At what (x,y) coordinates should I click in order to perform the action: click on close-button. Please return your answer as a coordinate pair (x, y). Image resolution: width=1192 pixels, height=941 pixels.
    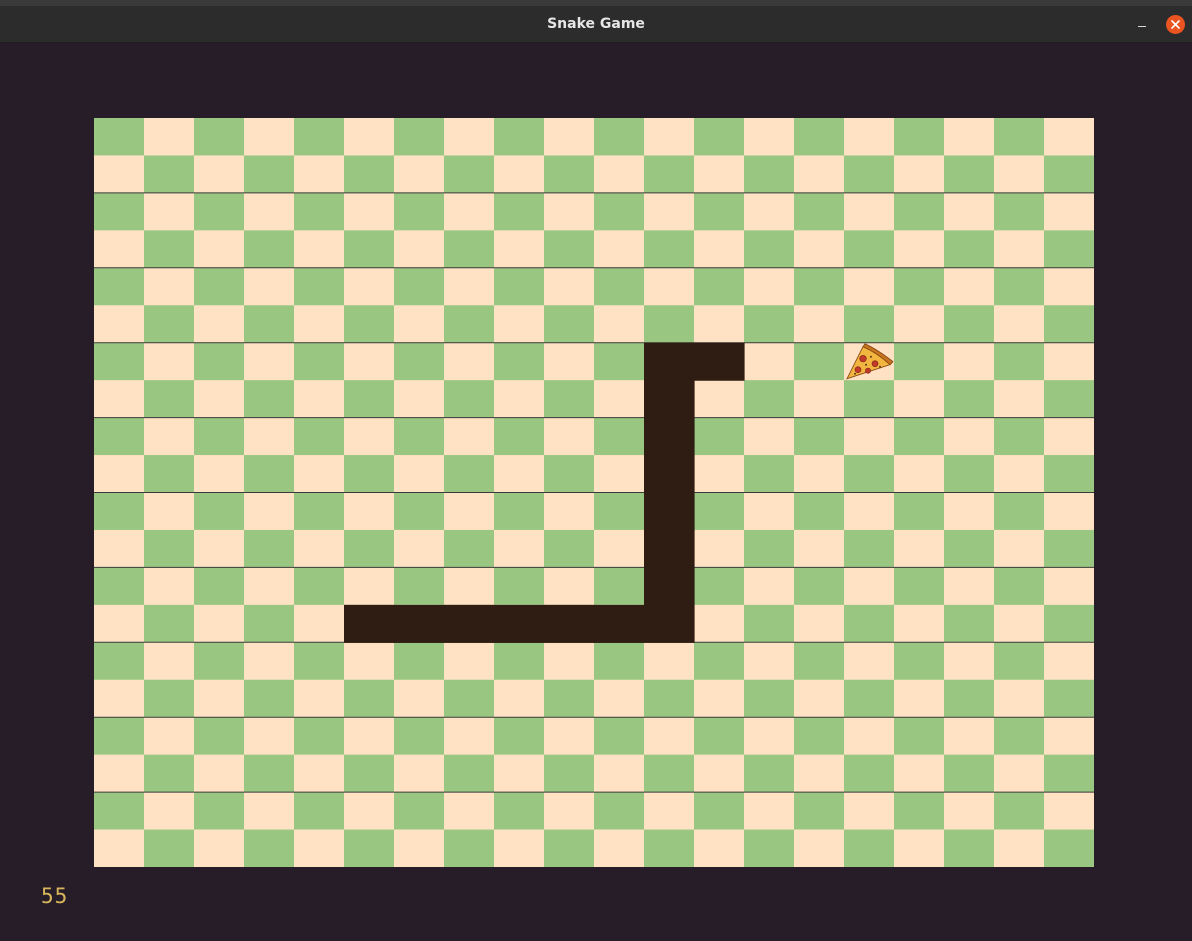
    Looking at the image, I should click on (1175, 24).